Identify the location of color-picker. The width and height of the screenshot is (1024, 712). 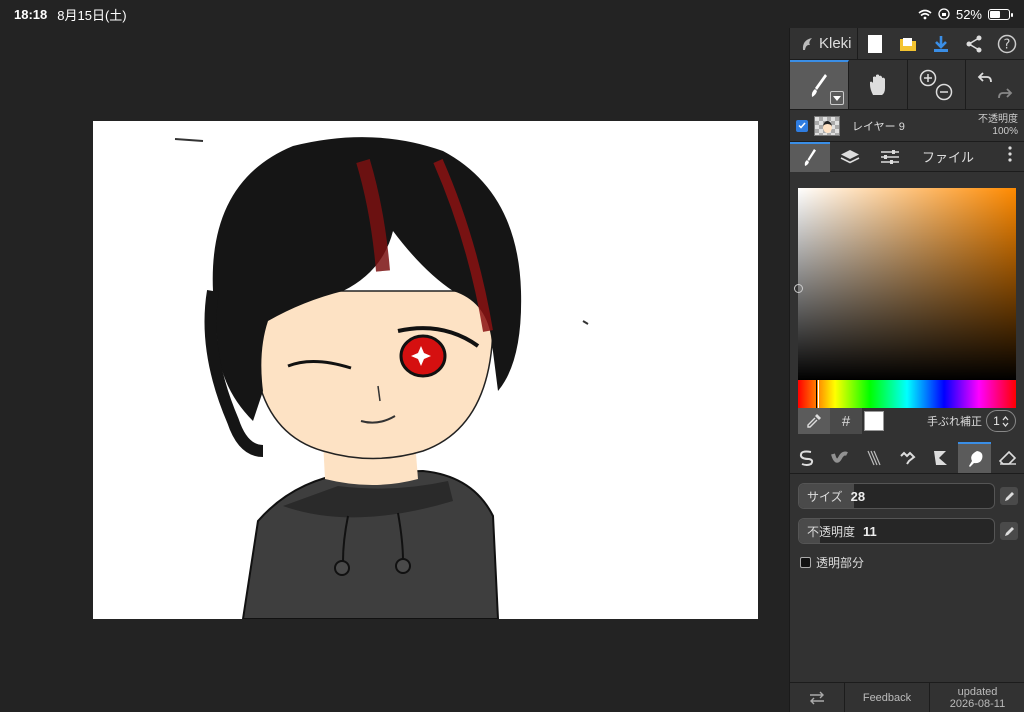
(905, 284).